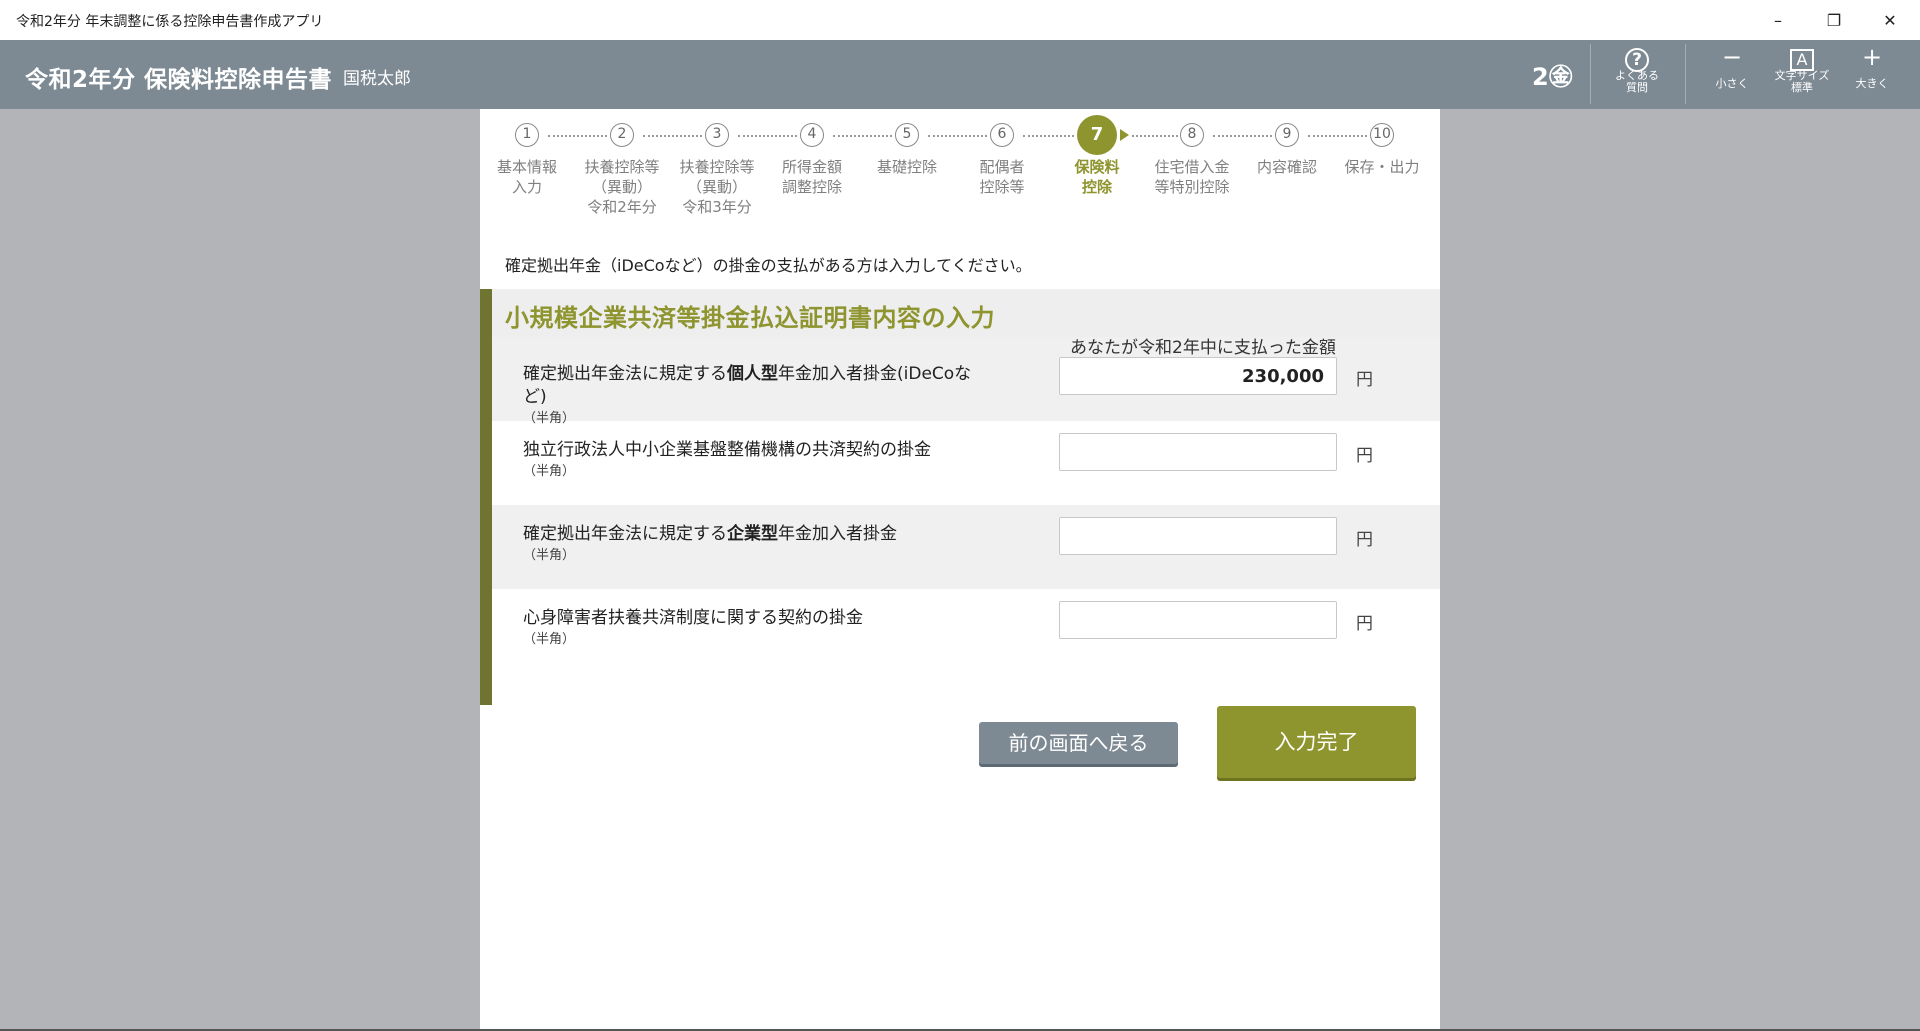 The height and width of the screenshot is (1031, 1920). I want to click on step-number: 2, so click(622, 135).